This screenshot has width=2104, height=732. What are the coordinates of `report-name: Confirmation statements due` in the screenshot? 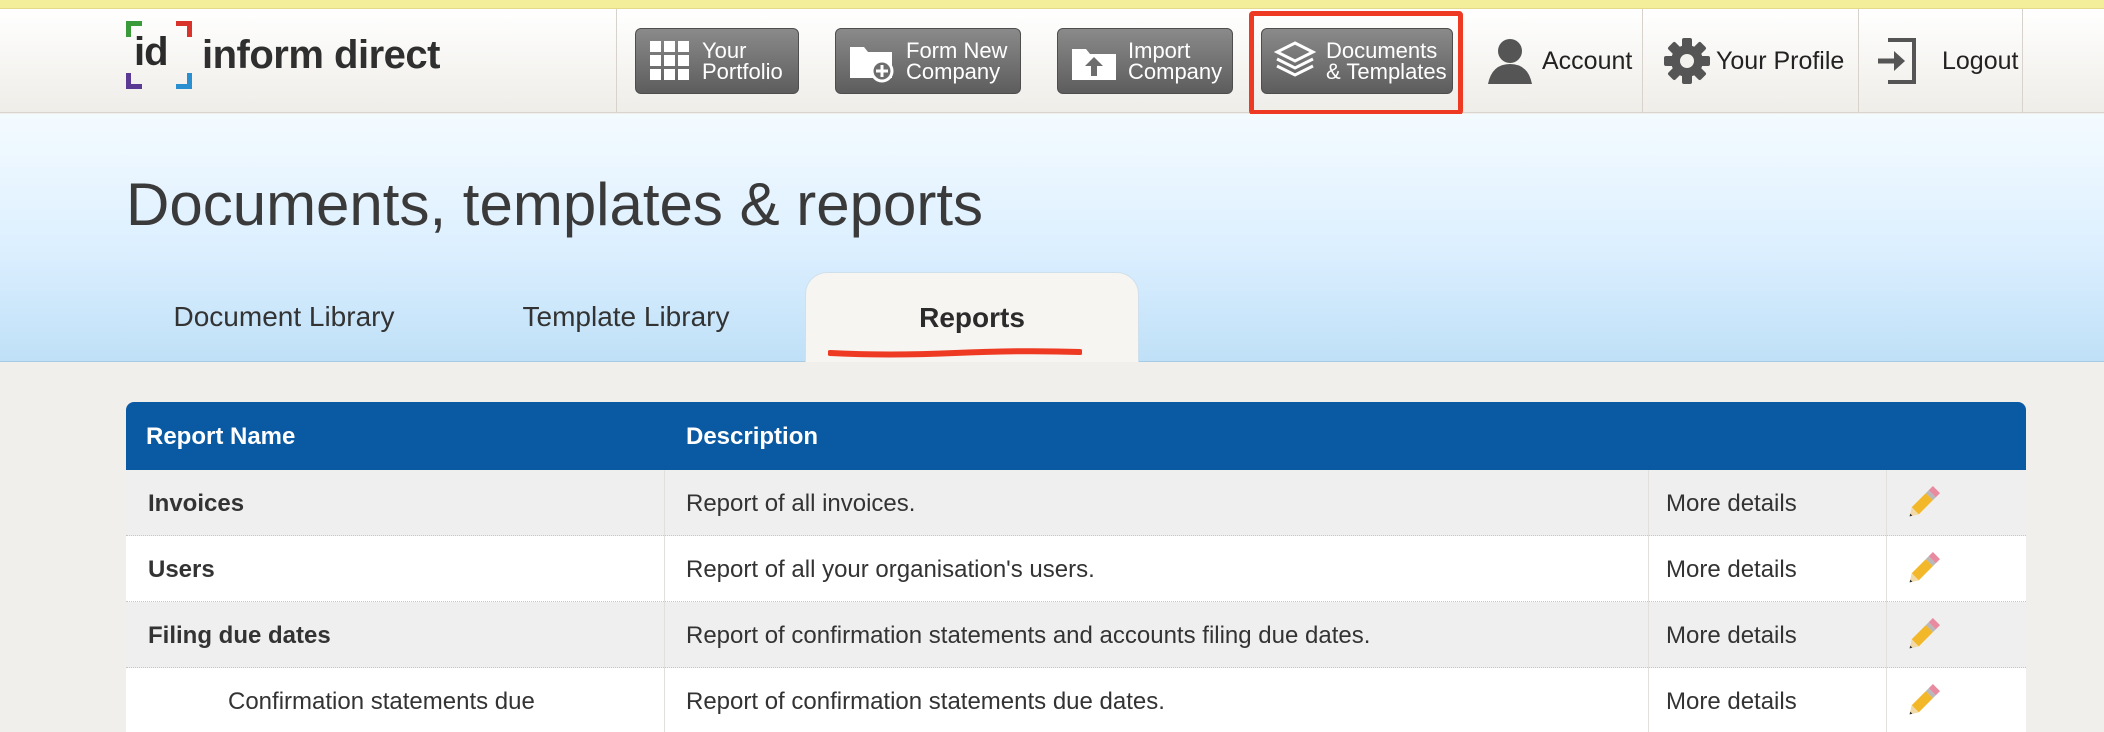 It's located at (381, 701).